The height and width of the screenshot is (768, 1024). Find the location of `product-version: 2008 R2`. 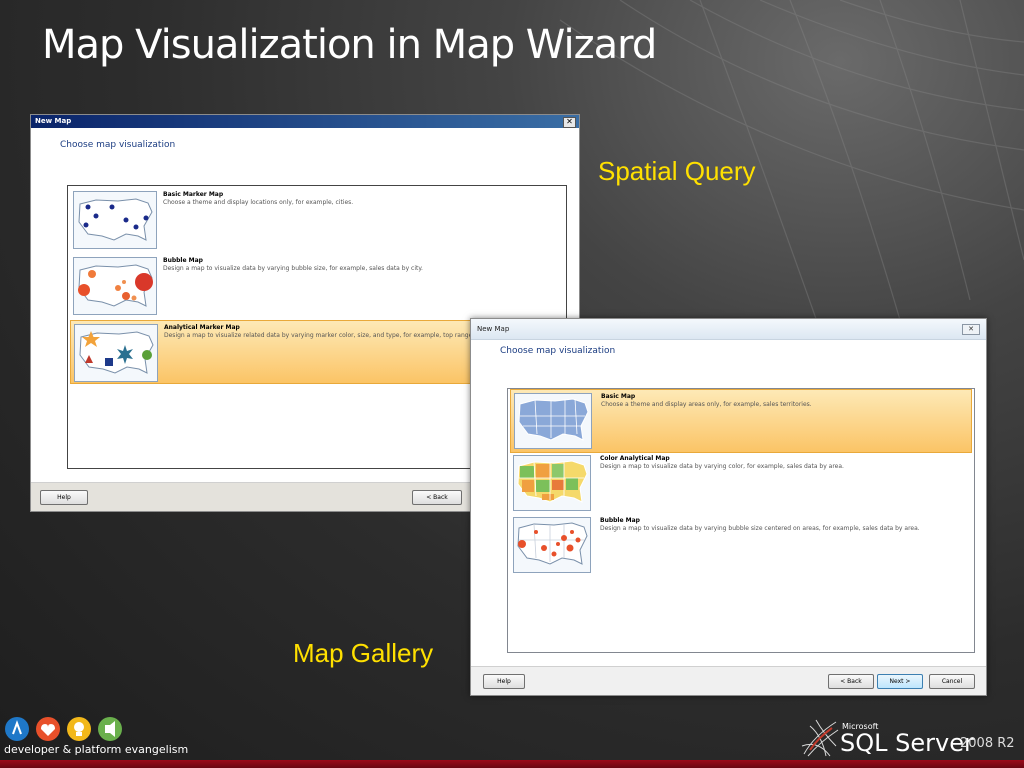

product-version: 2008 R2 is located at coordinates (987, 743).